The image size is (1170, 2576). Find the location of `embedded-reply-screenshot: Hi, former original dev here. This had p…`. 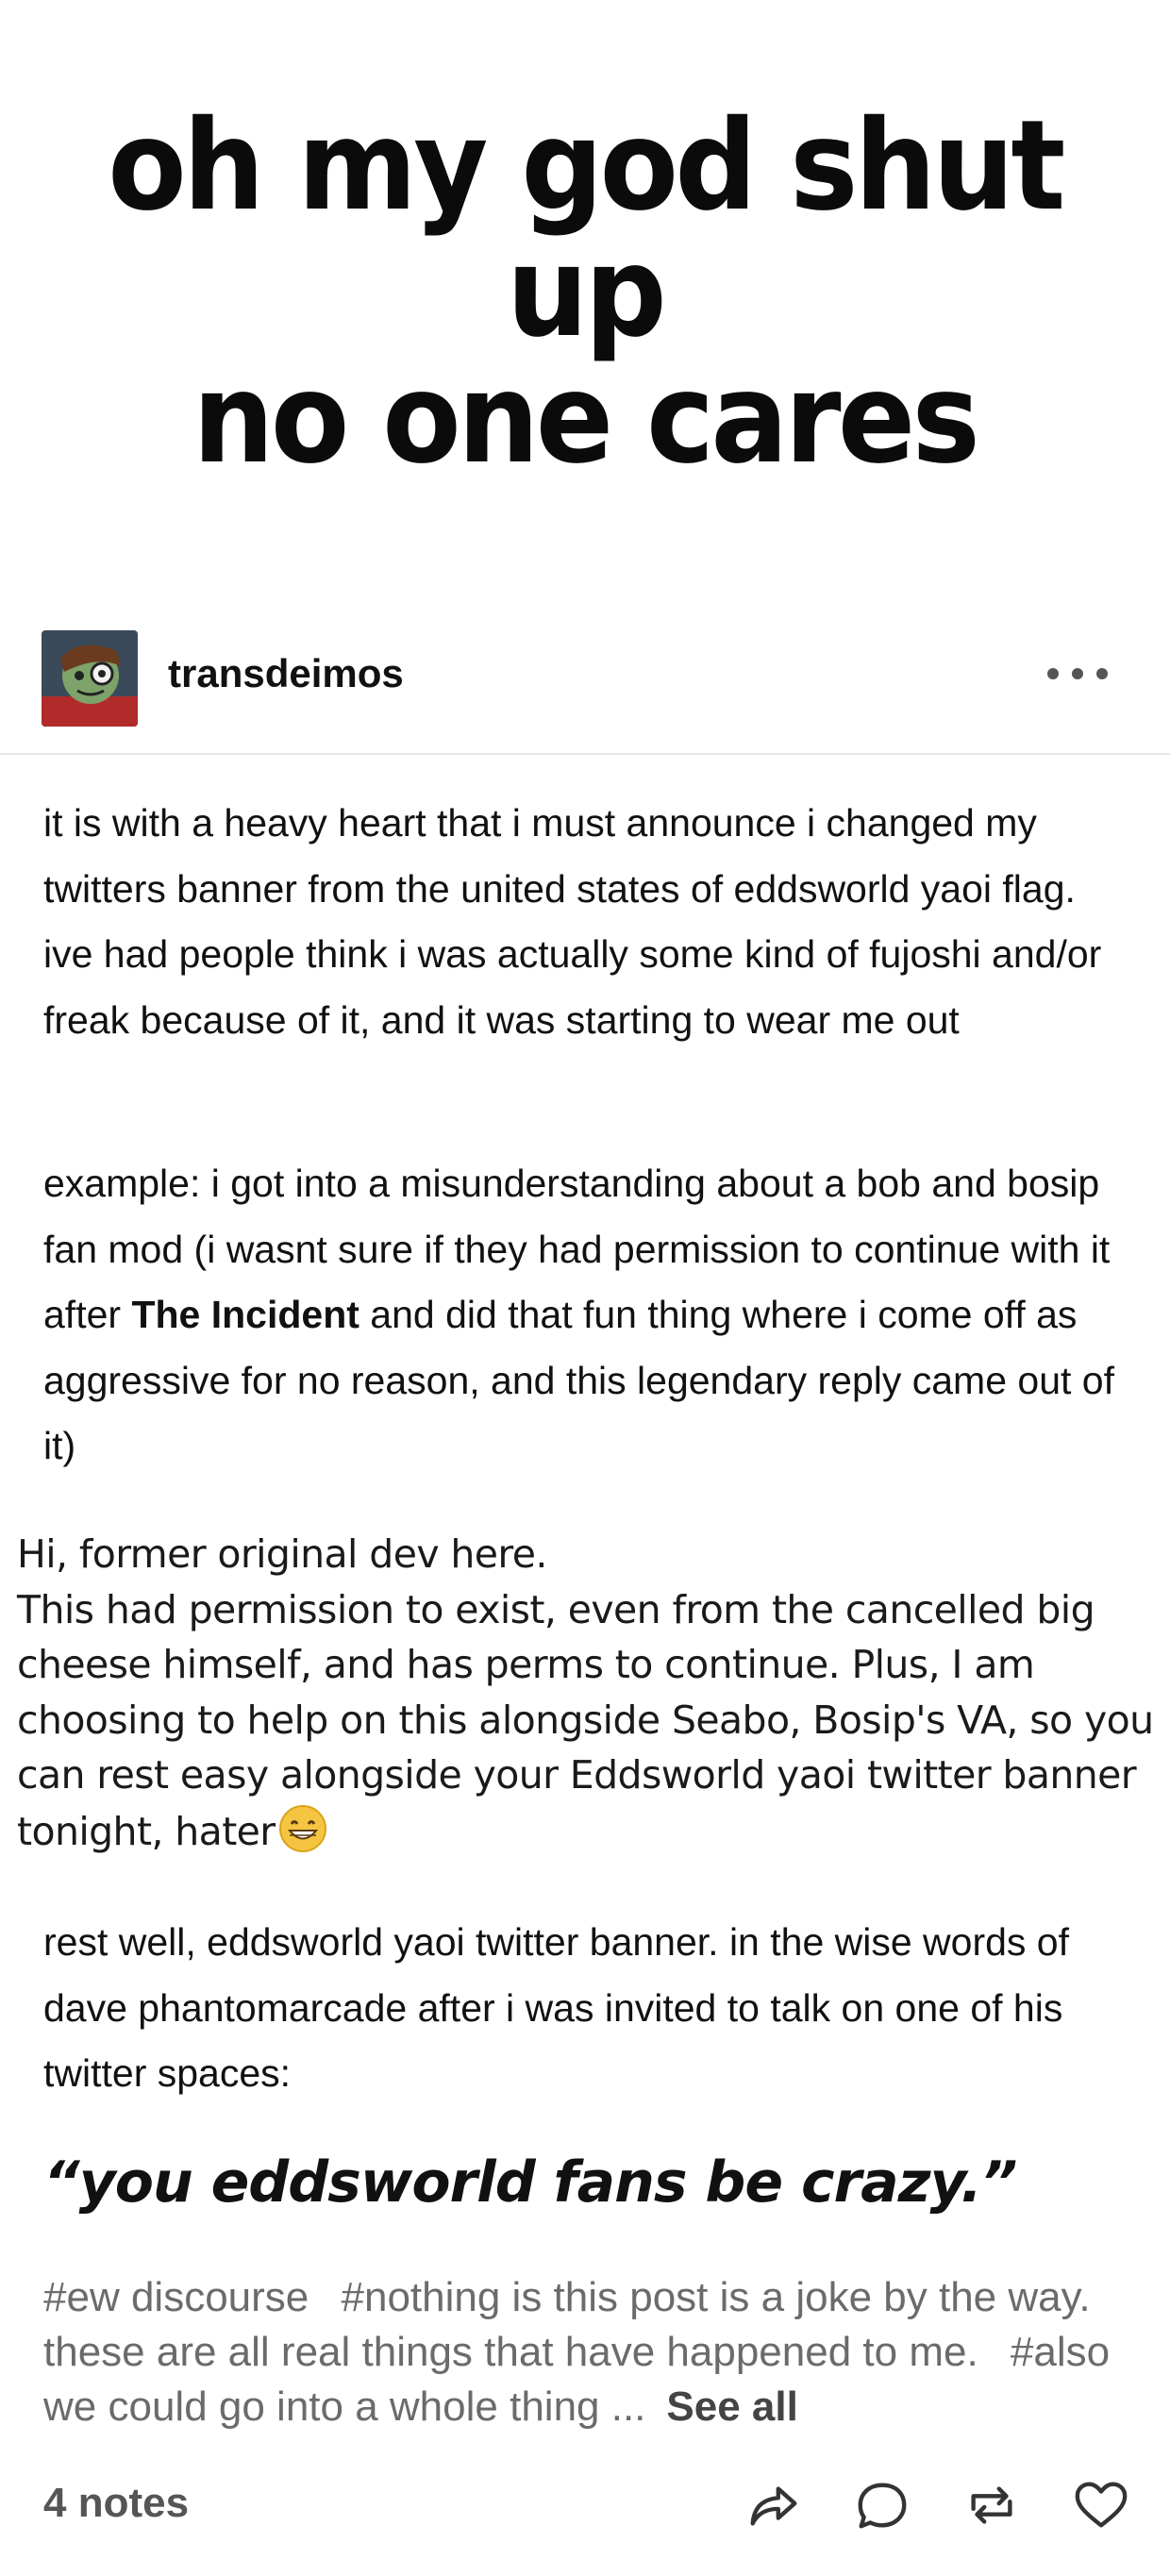

embedded-reply-screenshot: Hi, former original dev here. This had p… is located at coordinates (588, 1706).